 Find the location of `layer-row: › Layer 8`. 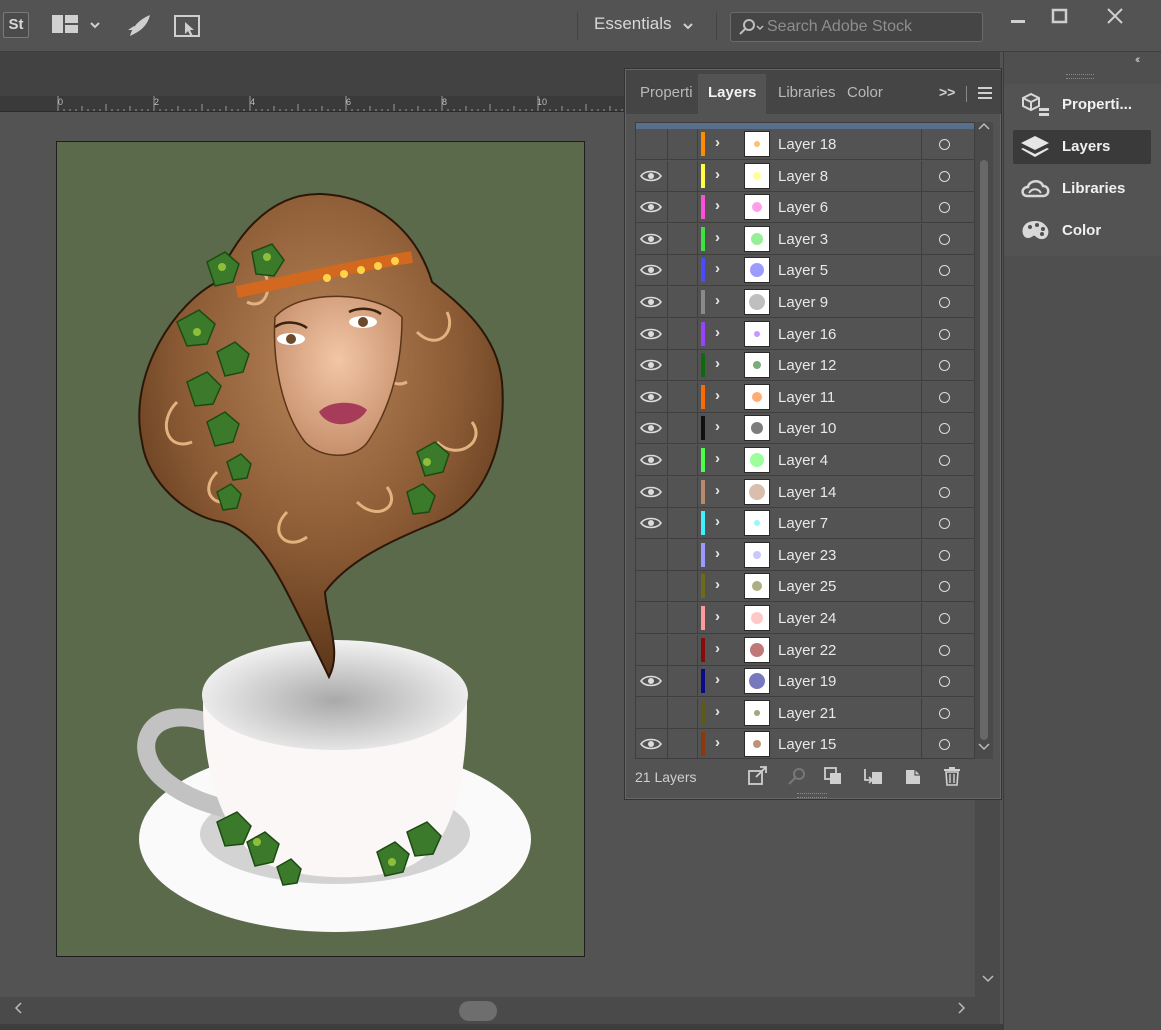

layer-row: › Layer 8 is located at coordinates (805, 176).